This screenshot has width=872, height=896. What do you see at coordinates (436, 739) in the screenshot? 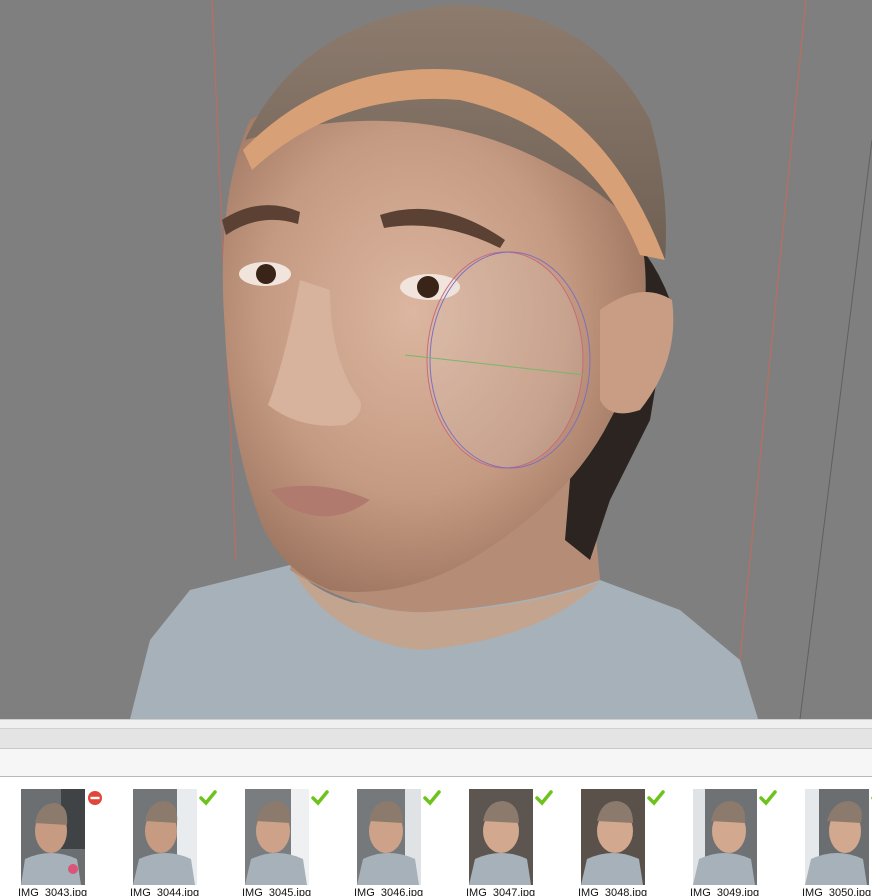
I see `photos-pane-toolbar` at bounding box center [436, 739].